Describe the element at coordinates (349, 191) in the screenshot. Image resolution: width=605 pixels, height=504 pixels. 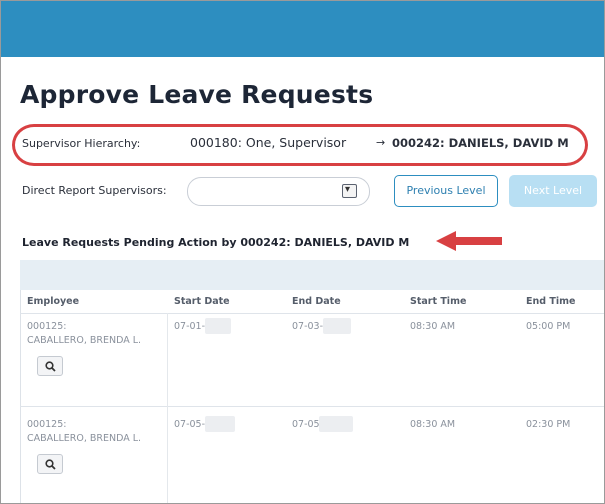
I see `chevron-down-icon: ▾` at that location.